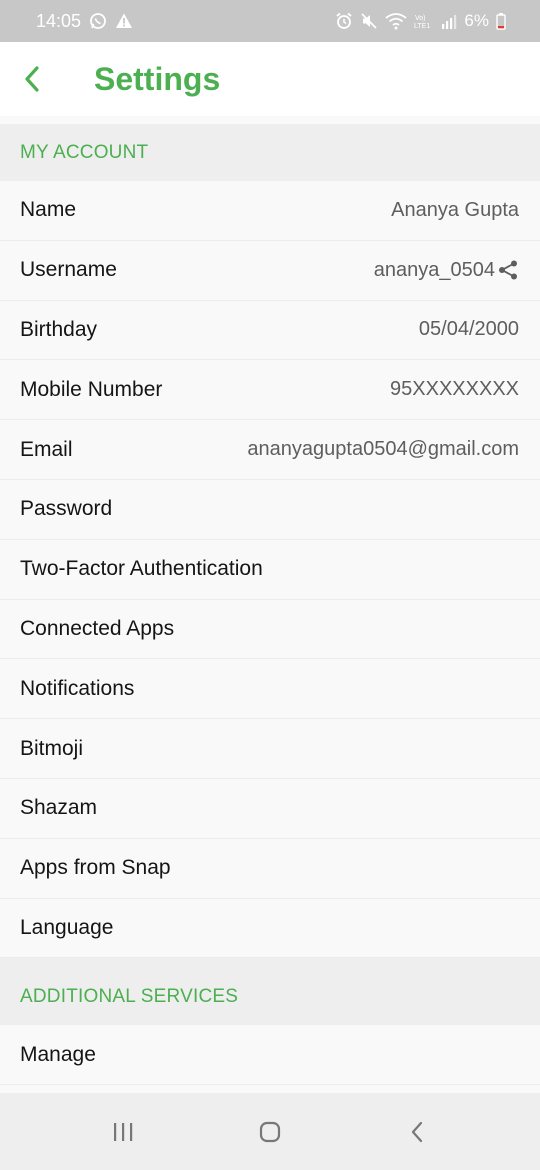 Image resolution: width=540 pixels, height=1170 pixels. Describe the element at coordinates (434, 269) in the screenshot. I see `row-value: ananya_0504` at that location.